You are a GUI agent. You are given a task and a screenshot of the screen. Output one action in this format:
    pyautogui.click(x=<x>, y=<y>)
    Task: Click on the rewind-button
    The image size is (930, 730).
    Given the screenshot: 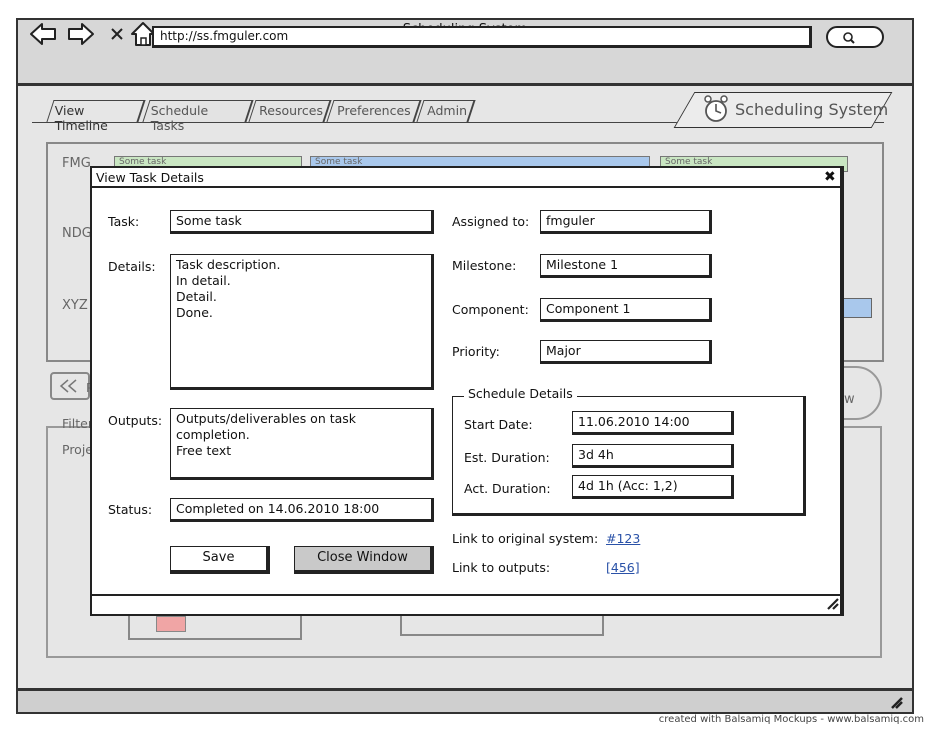 What is the action you would take?
    pyautogui.click(x=70, y=386)
    